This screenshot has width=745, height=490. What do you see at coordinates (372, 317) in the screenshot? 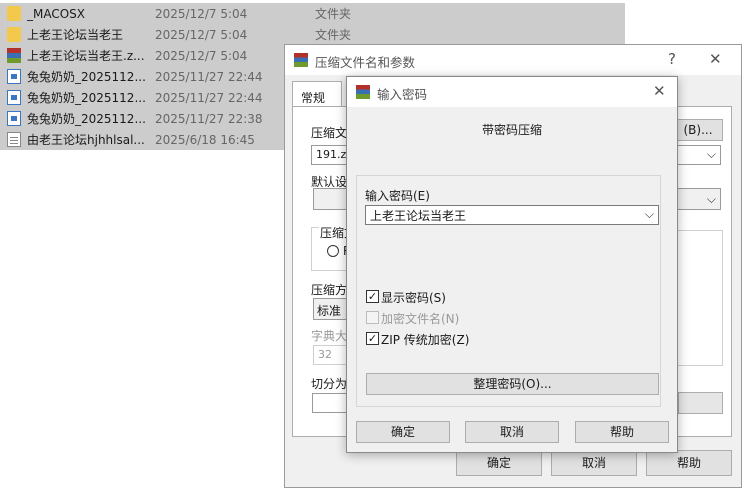
I see `encrypt-filenames-checkbox` at bounding box center [372, 317].